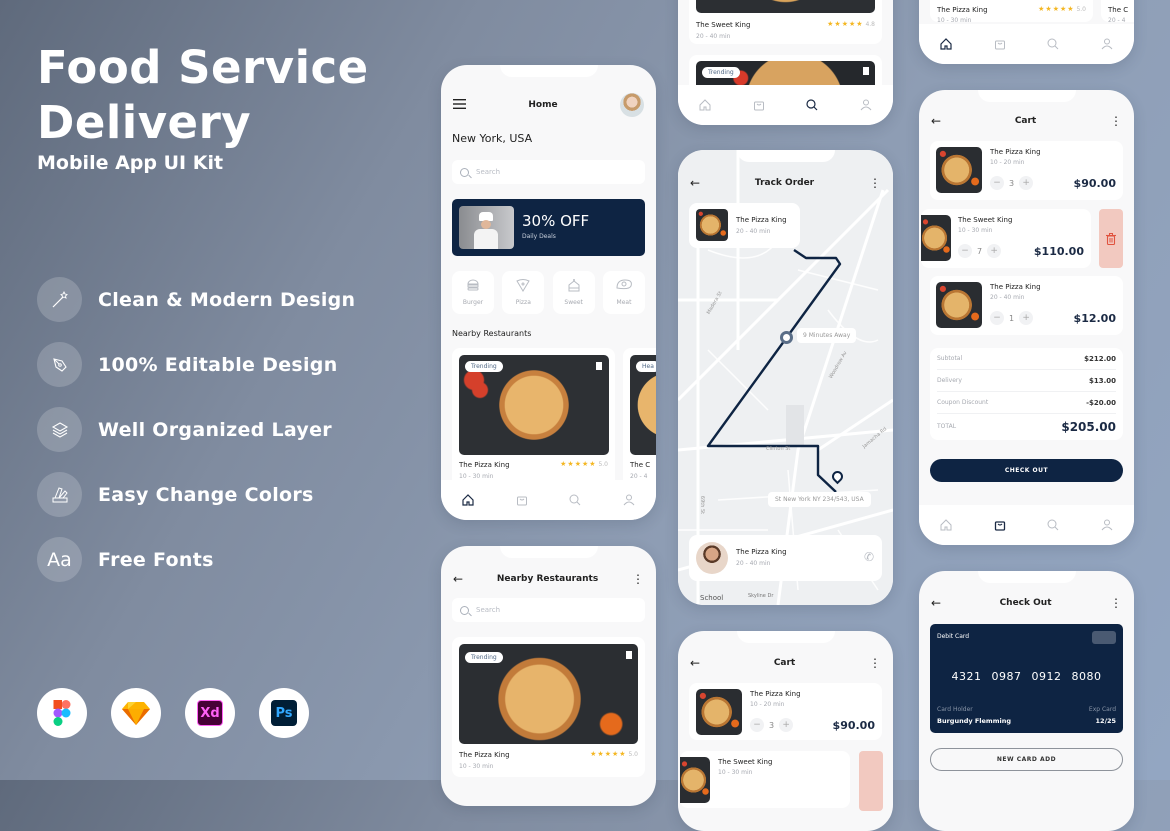  Describe the element at coordinates (959, 170) in the screenshot. I see `item-image` at that location.